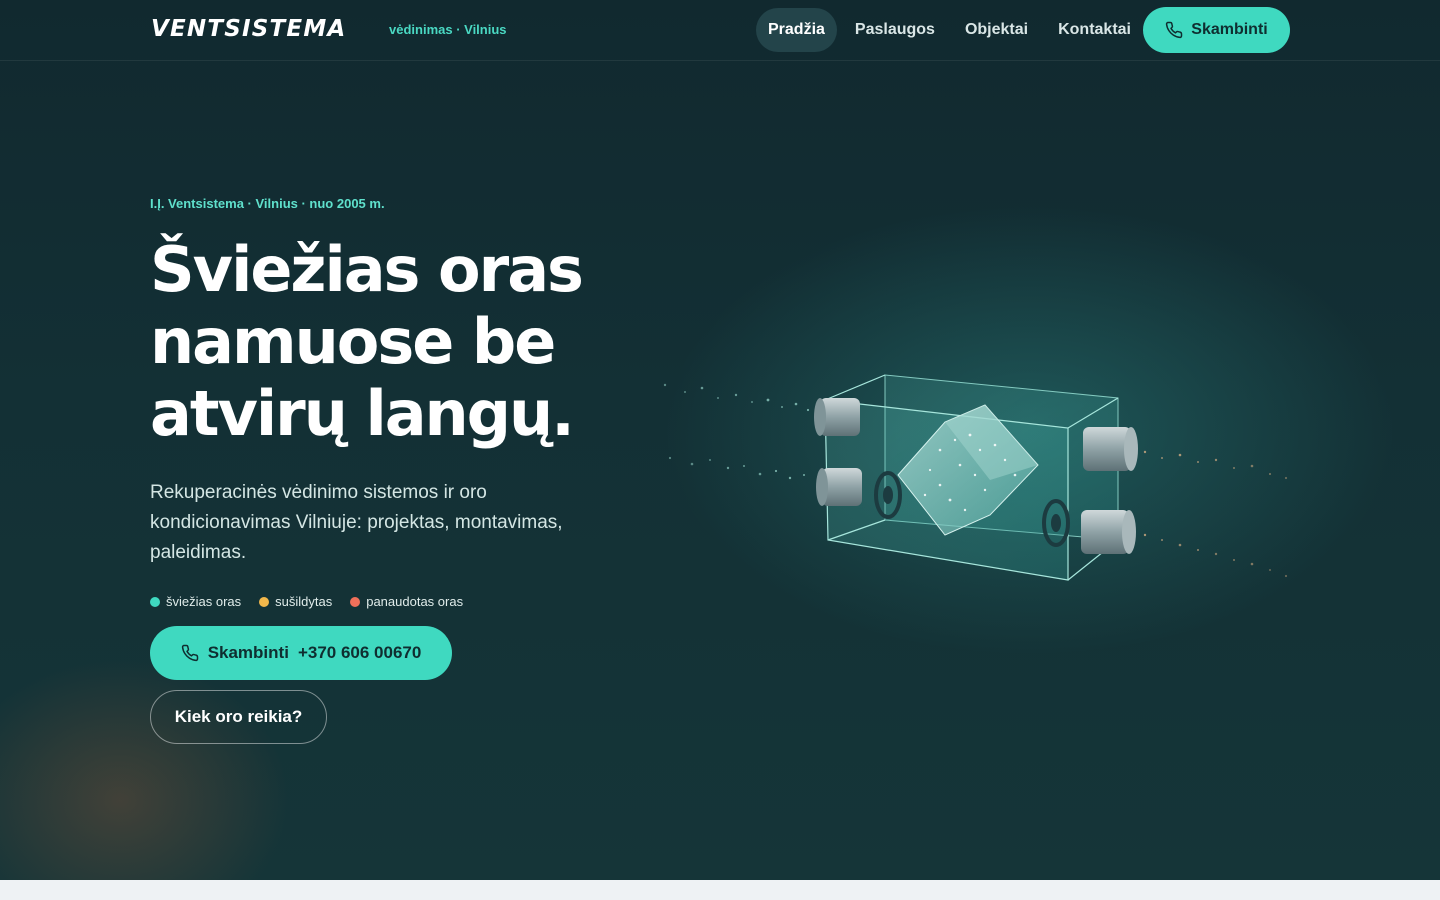 The image size is (1440, 900). Describe the element at coordinates (736, 431) in the screenshot. I see `airflow-particles` at that location.